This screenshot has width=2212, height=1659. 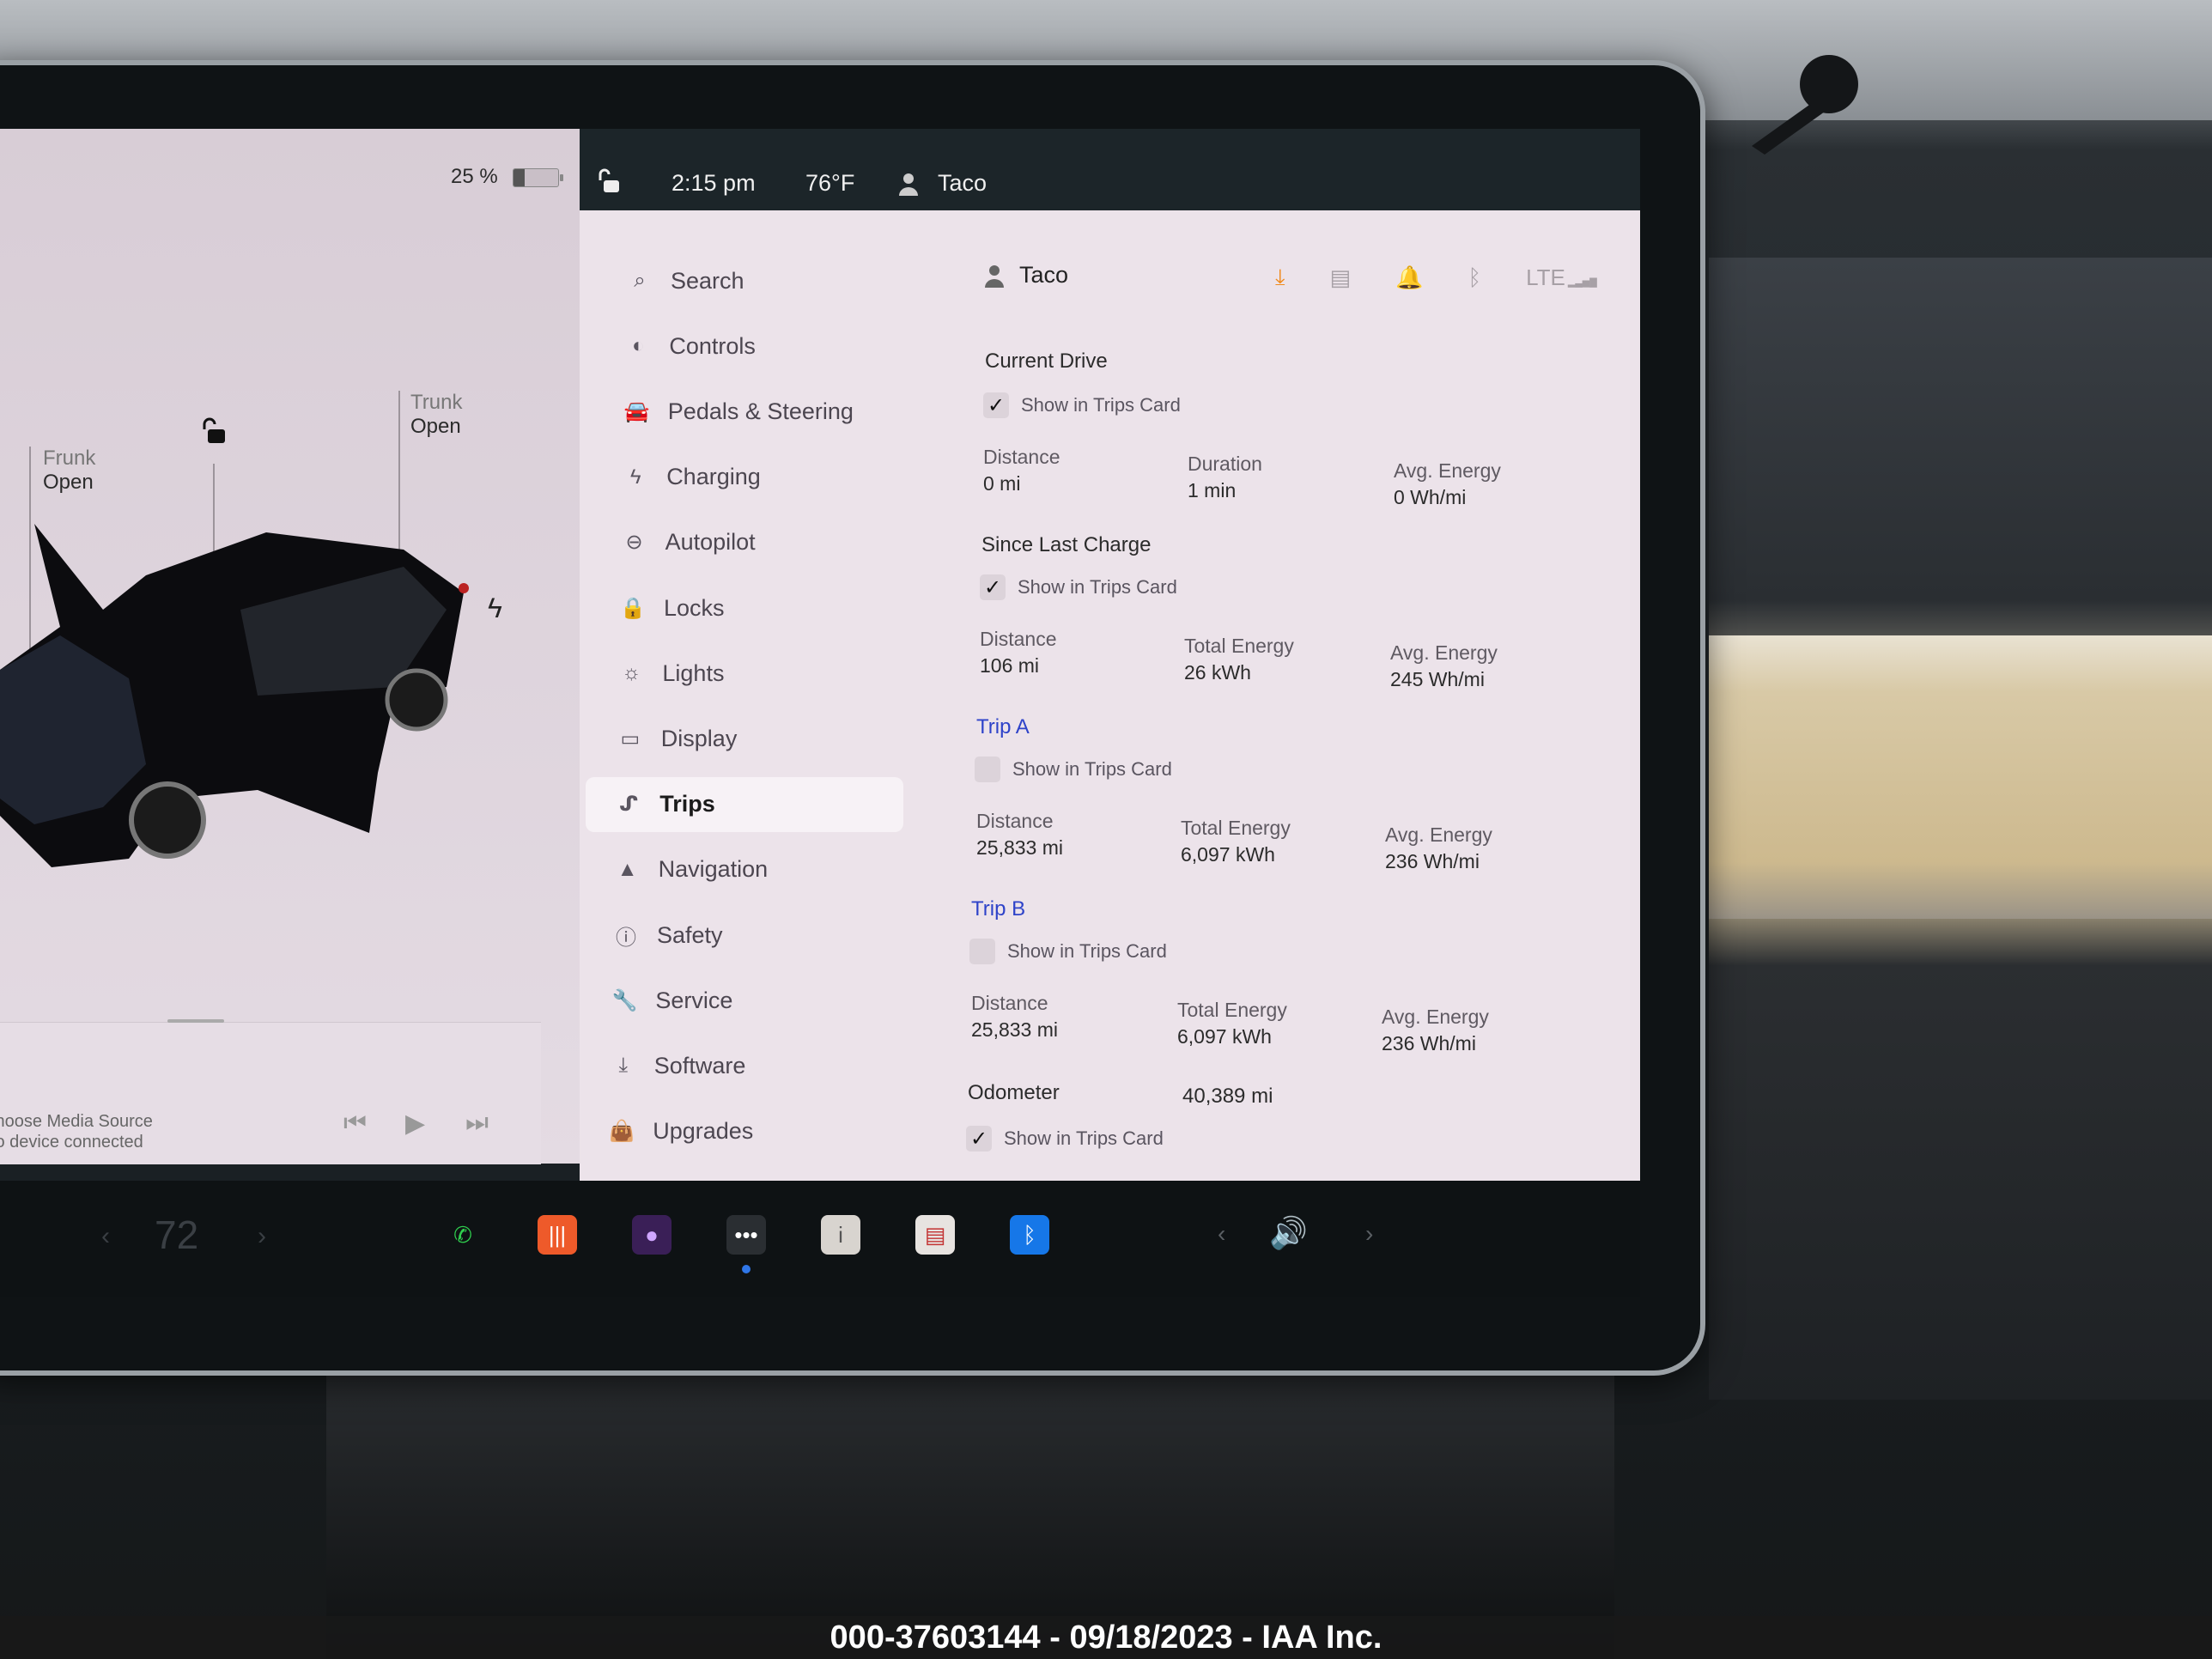 I want to click on sidebar-item-label: Service, so click(x=694, y=1000).